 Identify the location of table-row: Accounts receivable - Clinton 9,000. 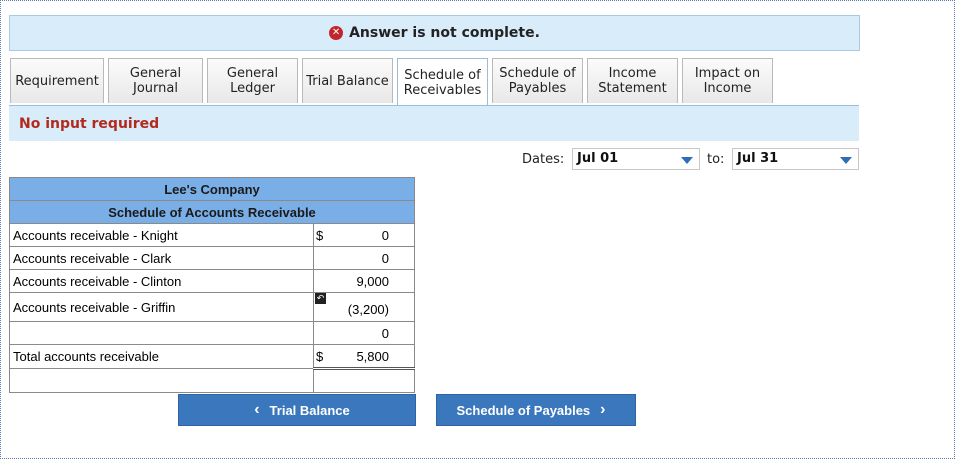
(212, 281).